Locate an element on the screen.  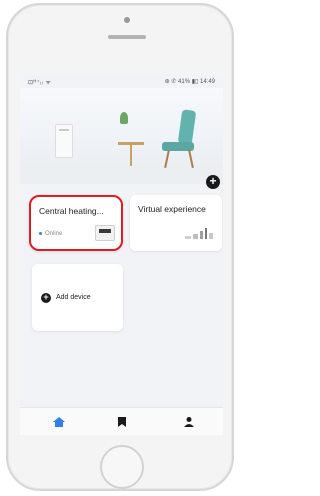
device-card-central-heating: Central heating... Online is located at coordinates (76, 223).